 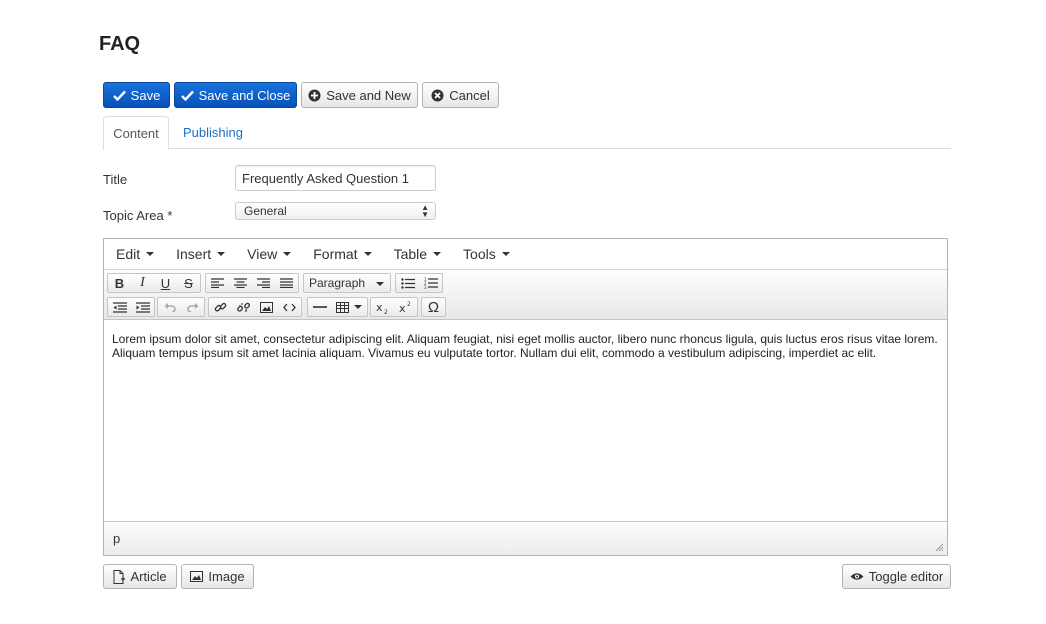 I want to click on save-button: Save, so click(x=136, y=95).